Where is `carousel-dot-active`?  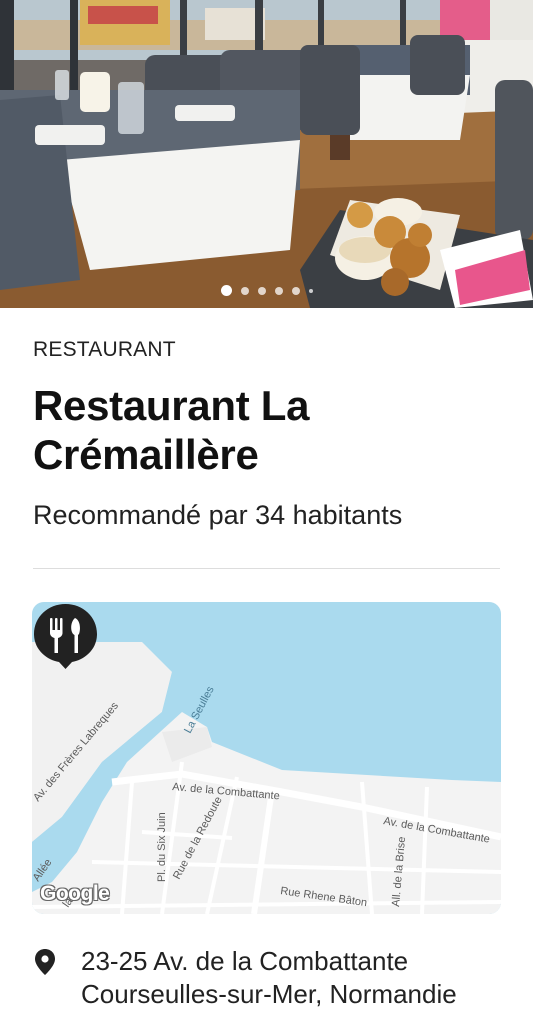
carousel-dot-active is located at coordinates (226, 290).